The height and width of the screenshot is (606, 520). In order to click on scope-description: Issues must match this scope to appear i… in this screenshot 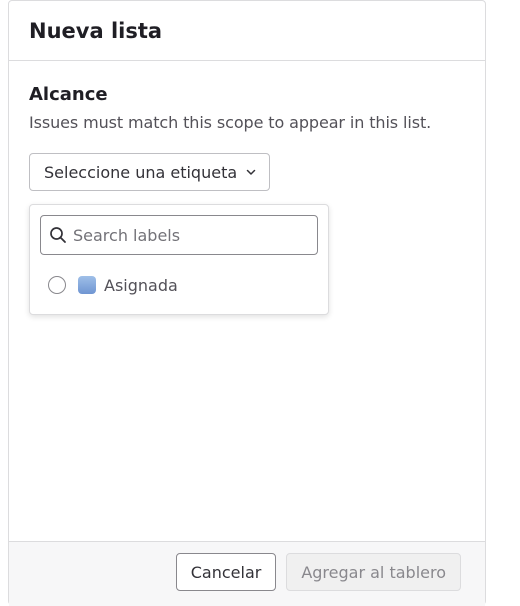, I will do `click(230, 122)`.